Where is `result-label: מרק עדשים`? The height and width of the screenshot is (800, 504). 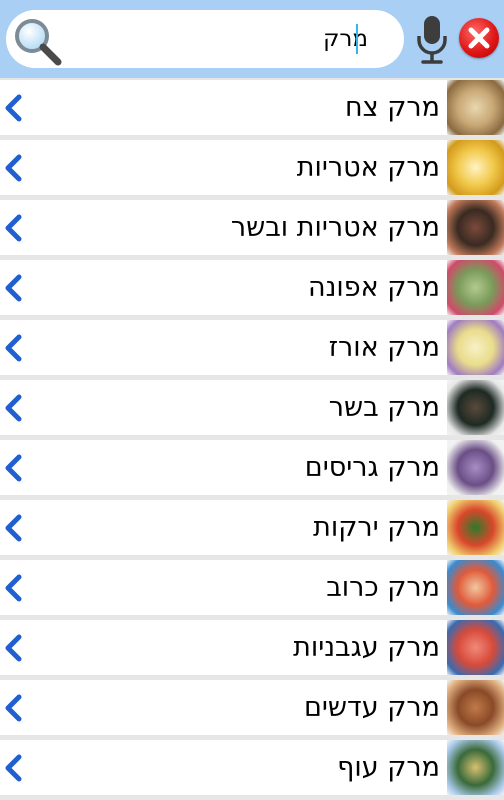 result-label: מרק עדשים is located at coordinates (371, 707).